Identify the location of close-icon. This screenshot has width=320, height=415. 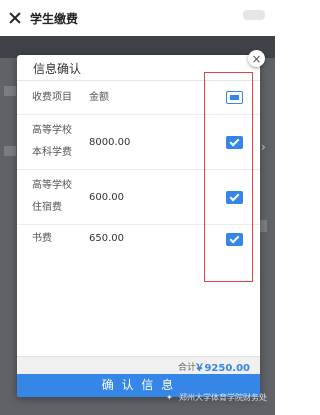
(15, 18).